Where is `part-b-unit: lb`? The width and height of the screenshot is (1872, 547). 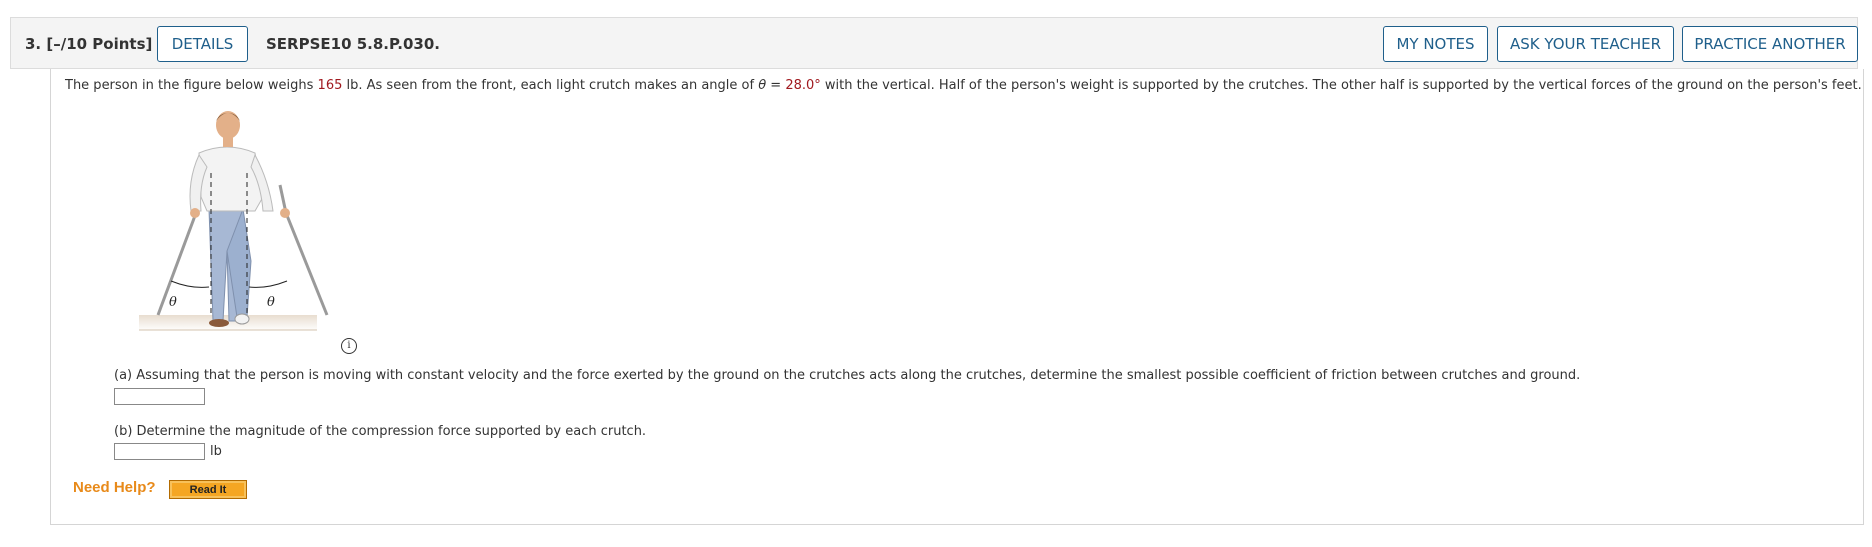
part-b-unit: lb is located at coordinates (216, 451).